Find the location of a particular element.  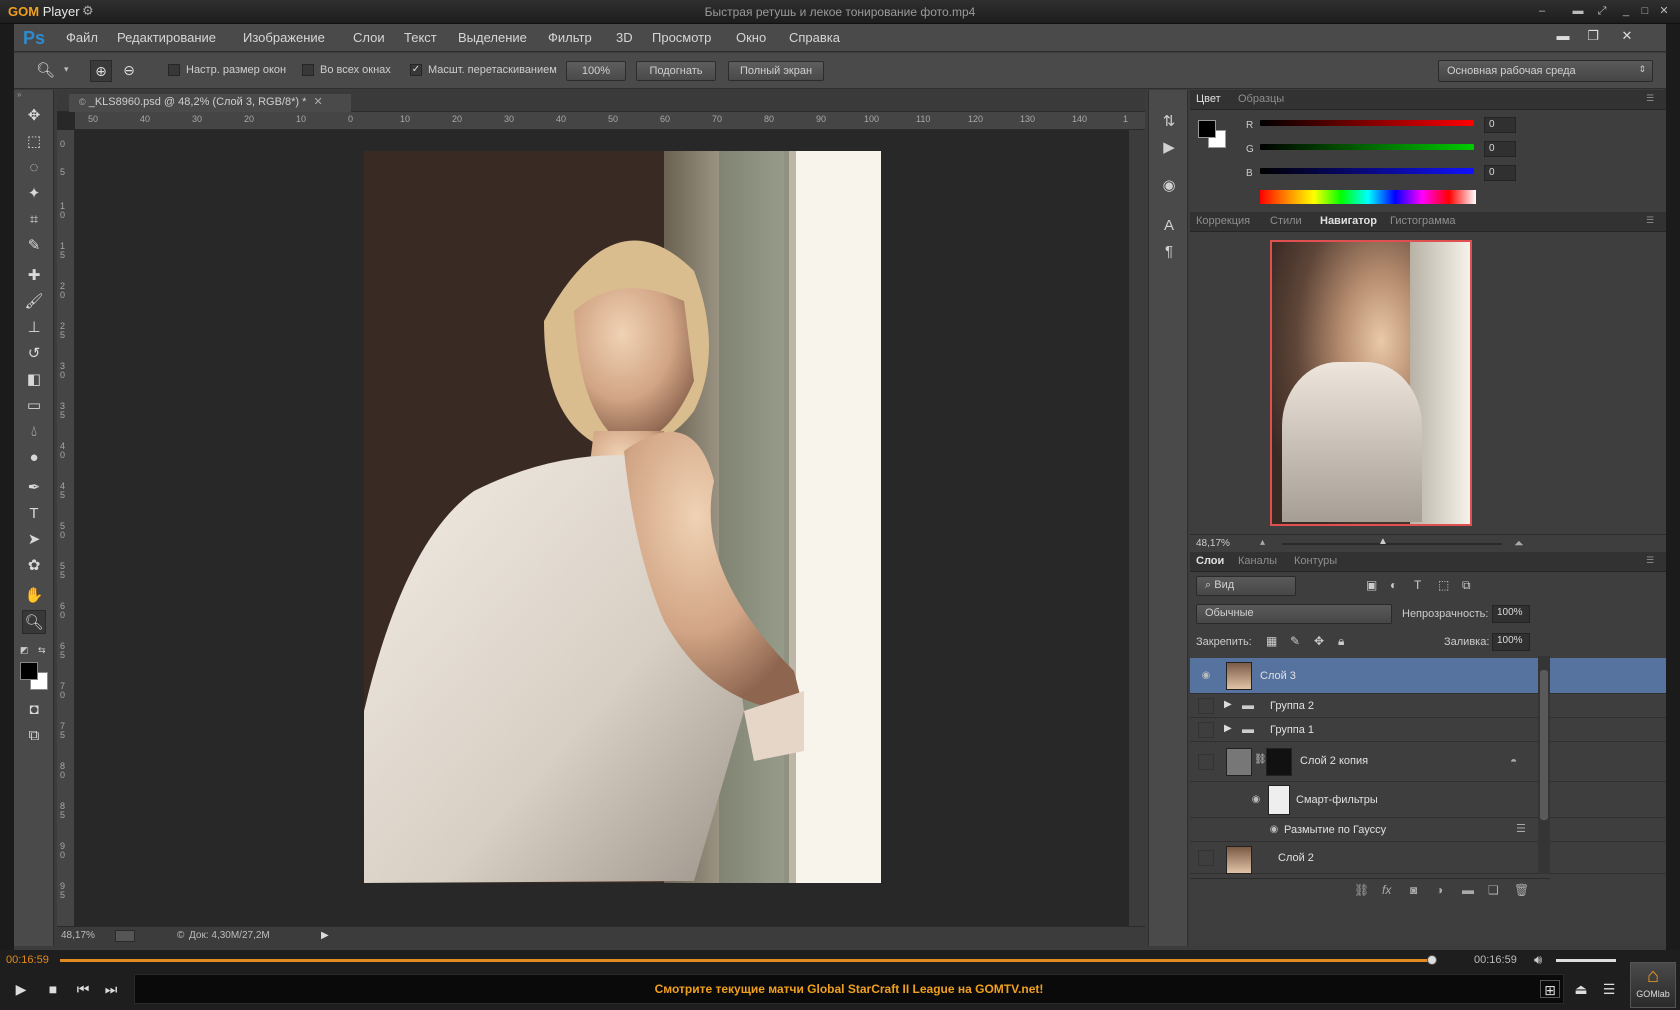

tab-channels: Каналы is located at coordinates (1257, 561).